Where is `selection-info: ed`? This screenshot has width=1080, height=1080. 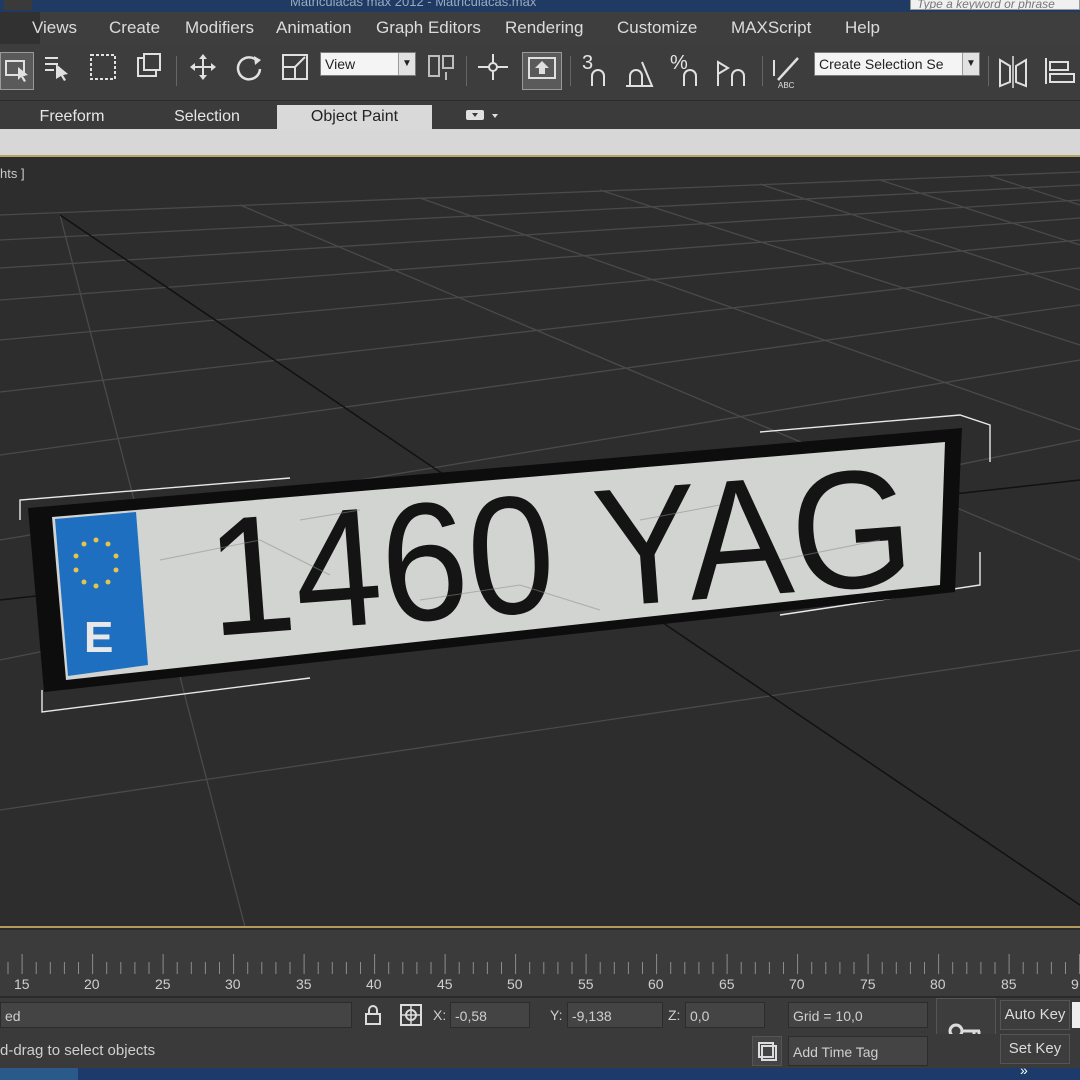 selection-info: ed is located at coordinates (176, 1015).